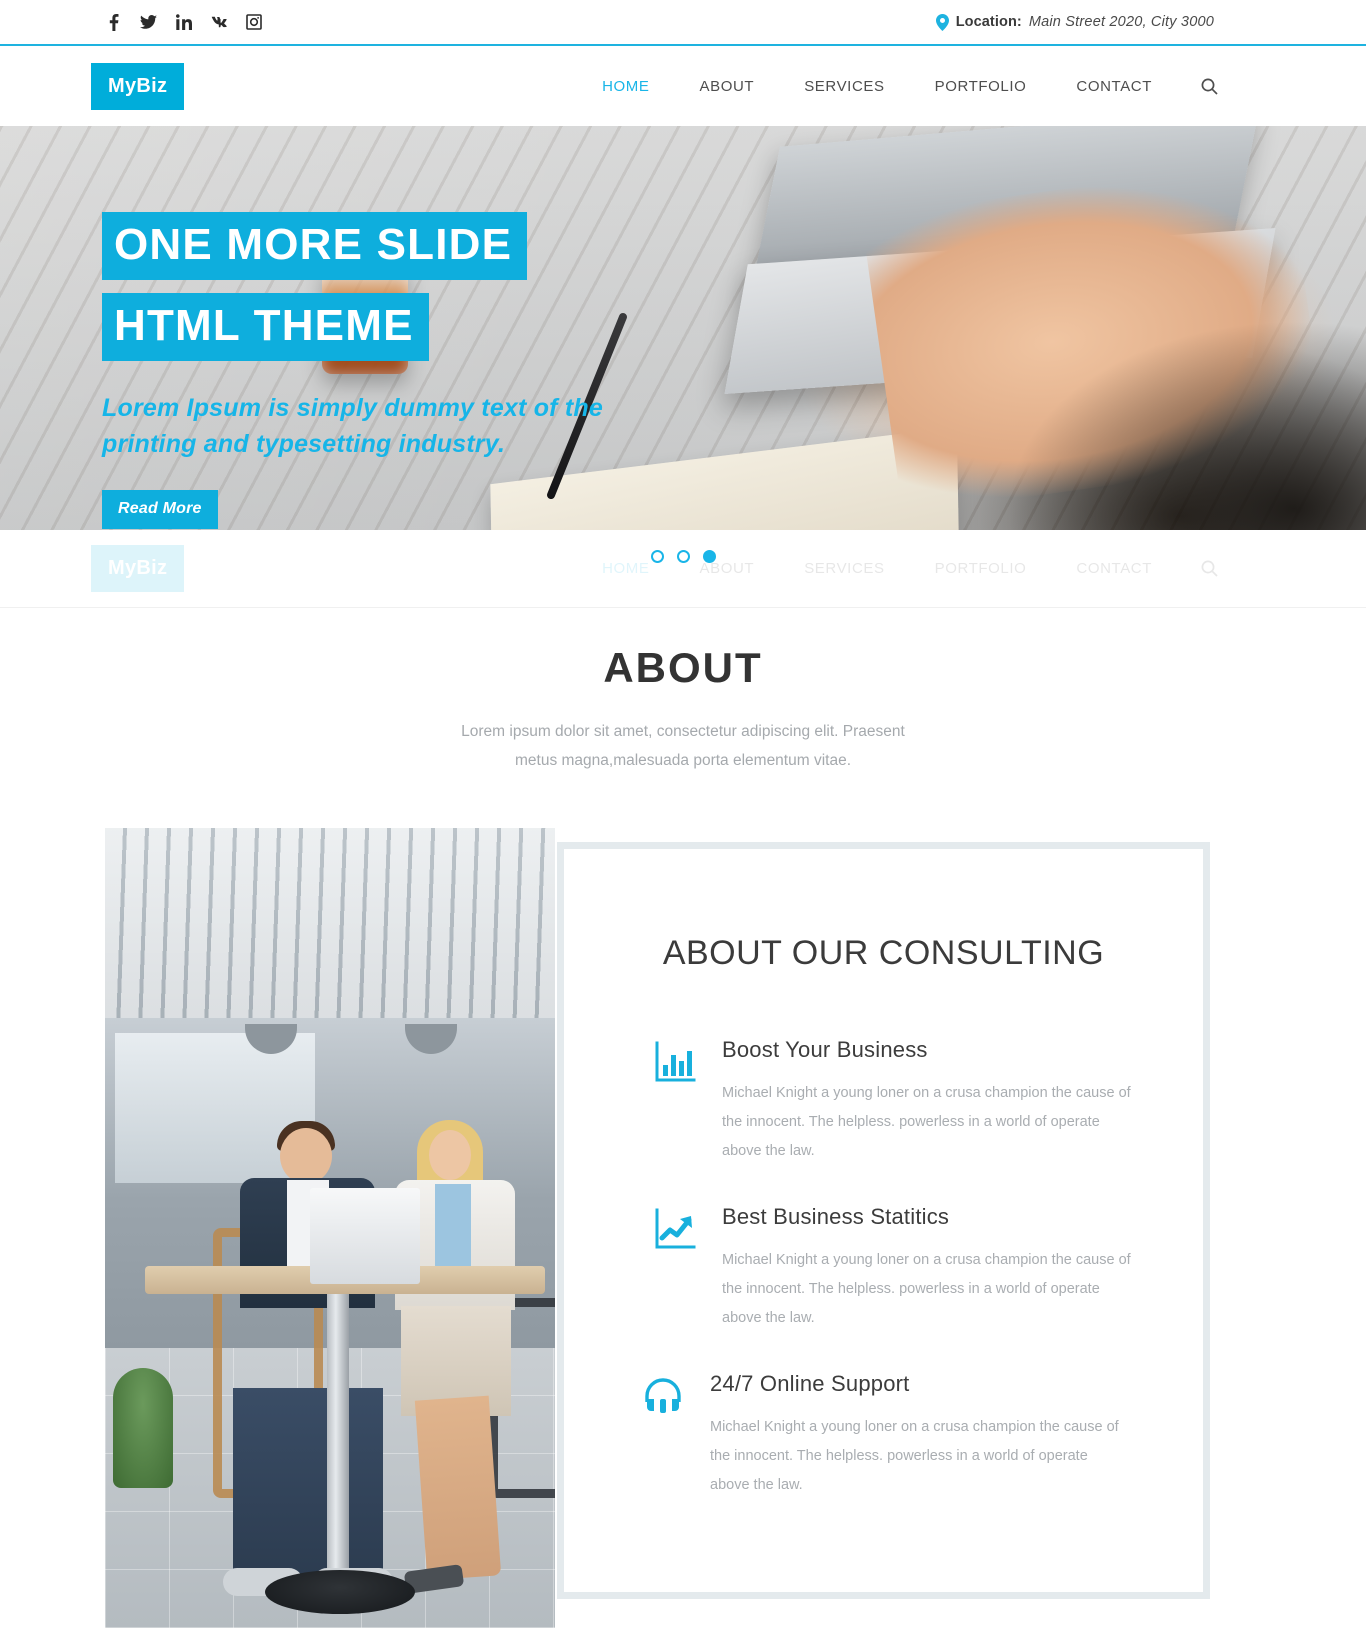 The image size is (1366, 1628). I want to click on slider-pagination, so click(683, 556).